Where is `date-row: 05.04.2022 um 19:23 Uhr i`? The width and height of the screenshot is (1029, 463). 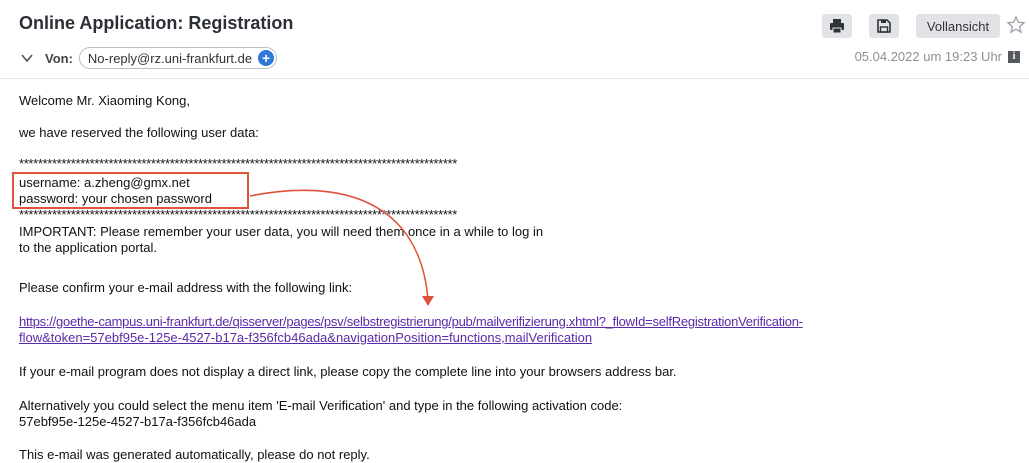
date-row: 05.04.2022 um 19:23 Uhr i is located at coordinates (937, 56).